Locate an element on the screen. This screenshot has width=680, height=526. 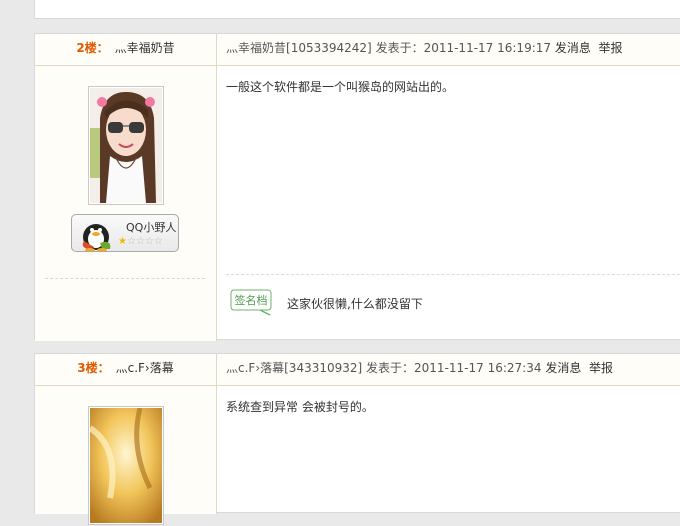
signature-badge-icon: 签名档 is located at coordinates (251, 302).